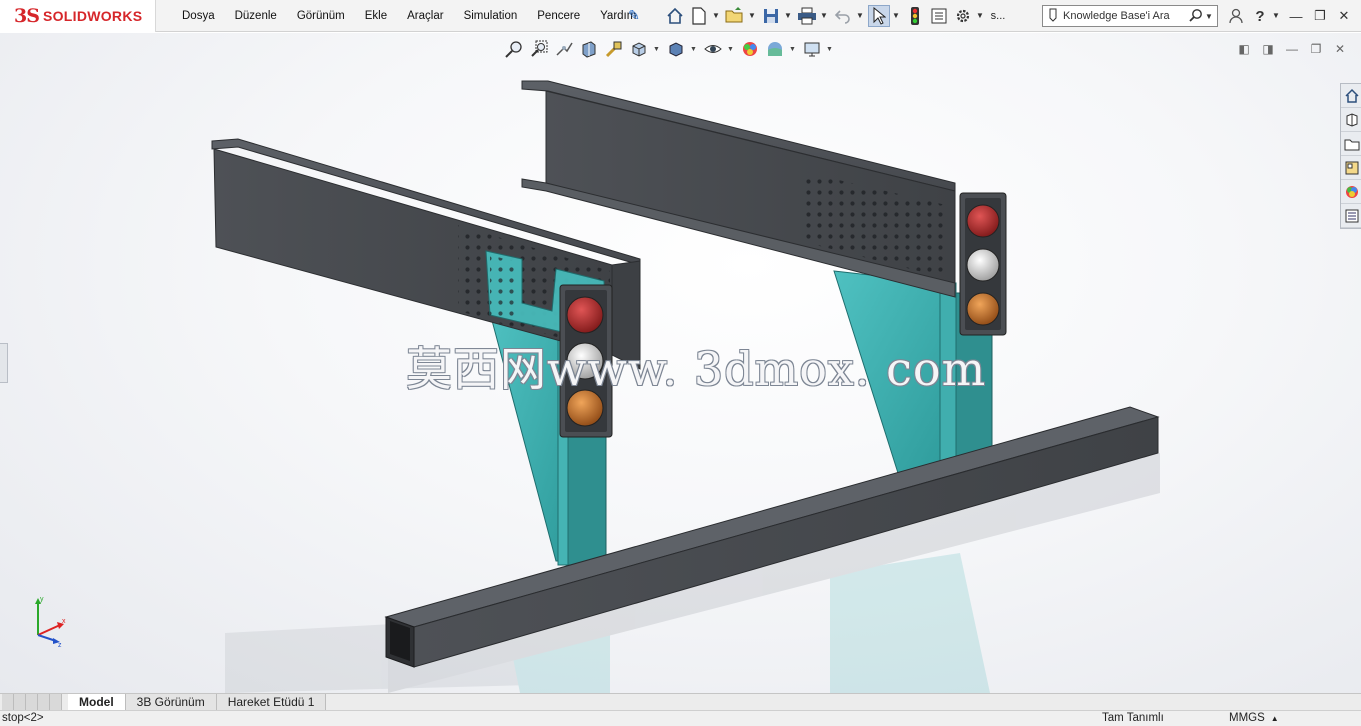  Describe the element at coordinates (915, 16) in the screenshot. I see `rebuild-traffic-light-icon` at that location.